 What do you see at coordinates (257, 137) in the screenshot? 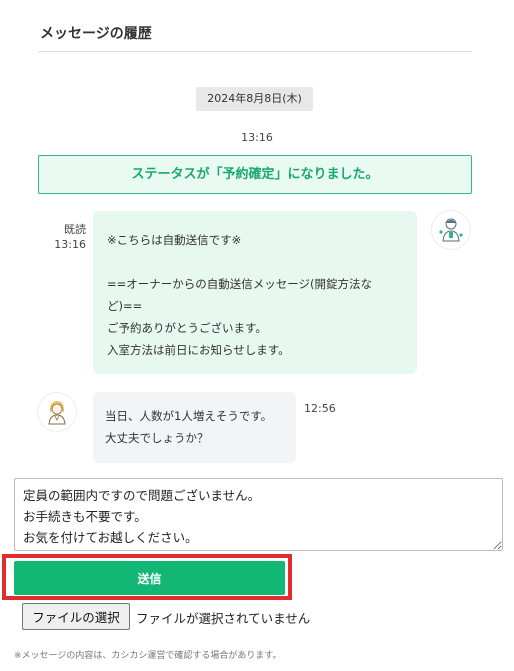
I see `thread-time: 13:16` at bounding box center [257, 137].